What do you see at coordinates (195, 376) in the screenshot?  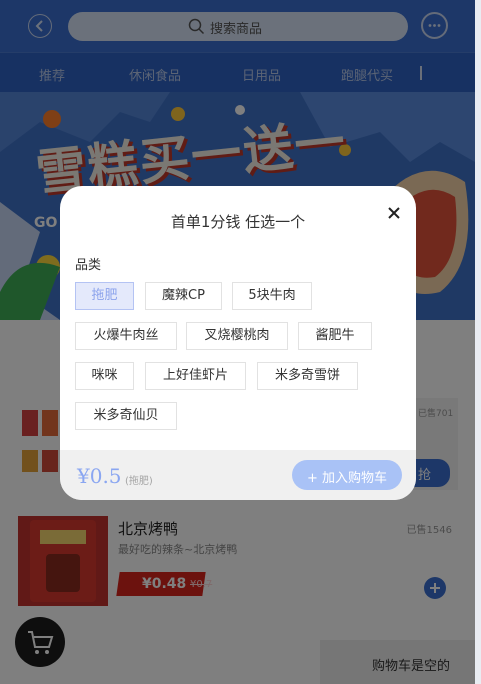 I see `option-shanghaojia-xiapian: 上好佳虾片` at bounding box center [195, 376].